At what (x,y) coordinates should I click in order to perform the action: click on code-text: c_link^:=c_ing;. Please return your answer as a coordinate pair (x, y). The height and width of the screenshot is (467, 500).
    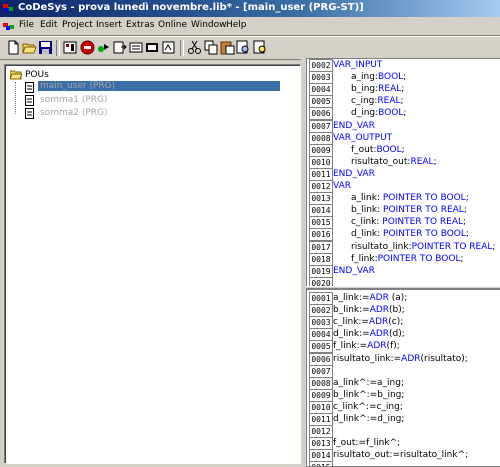
    Looking at the image, I should click on (368, 406).